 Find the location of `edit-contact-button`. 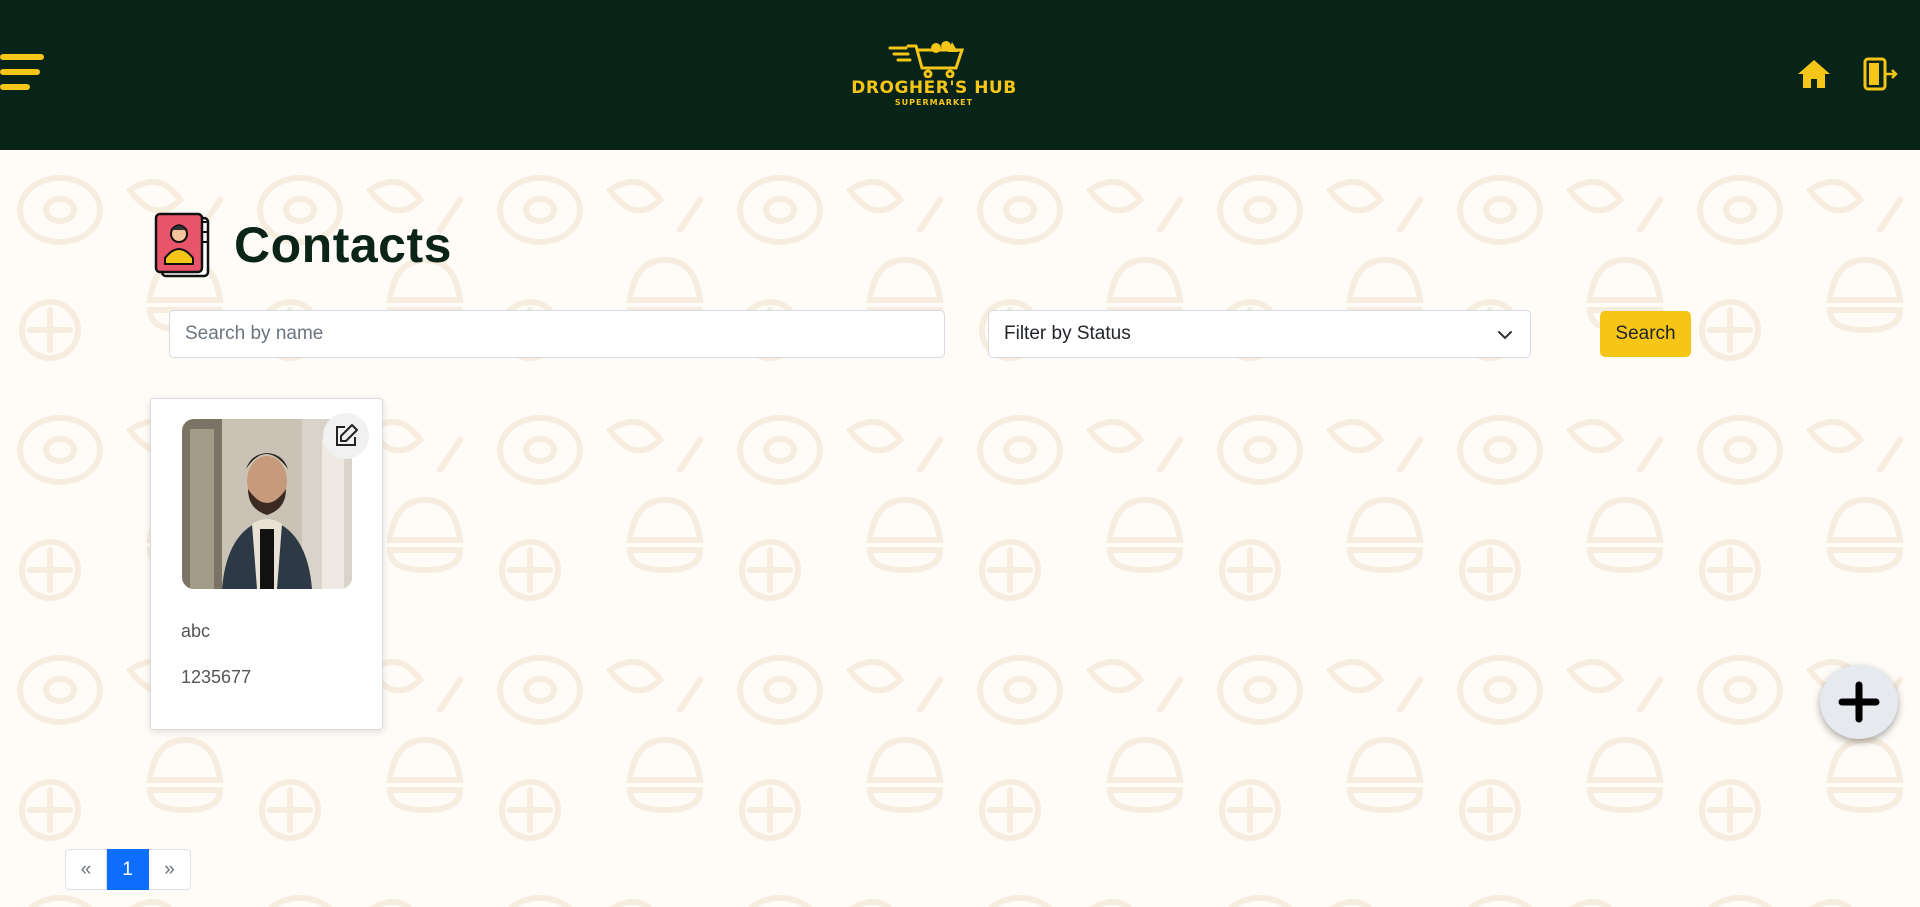

edit-contact-button is located at coordinates (346, 436).